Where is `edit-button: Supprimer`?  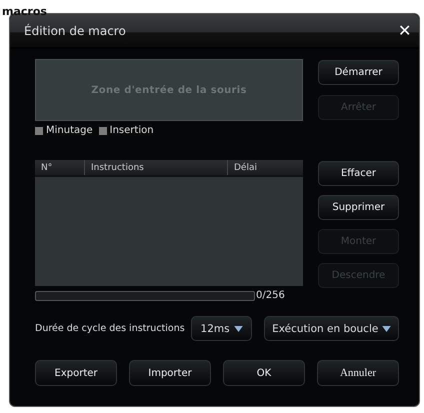
edit-button: Supprimer is located at coordinates (358, 207).